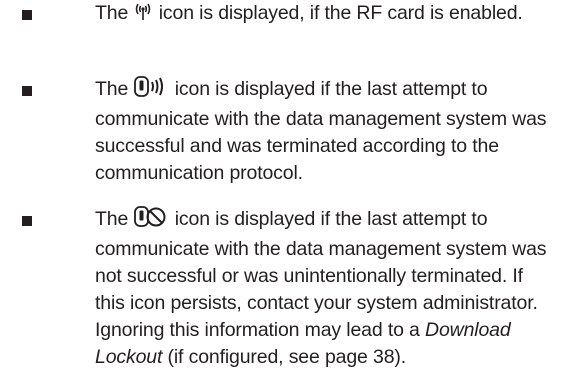 This screenshot has height=385, width=563. What do you see at coordinates (287, 357) in the screenshot?
I see `text-after-italic: (if configured, see page 38).` at bounding box center [287, 357].